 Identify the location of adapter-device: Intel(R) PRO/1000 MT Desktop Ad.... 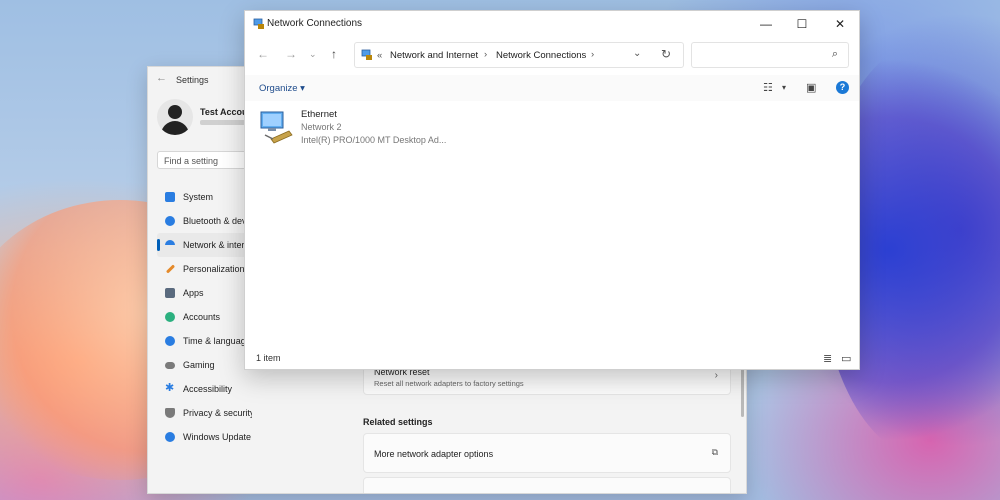
(374, 140).